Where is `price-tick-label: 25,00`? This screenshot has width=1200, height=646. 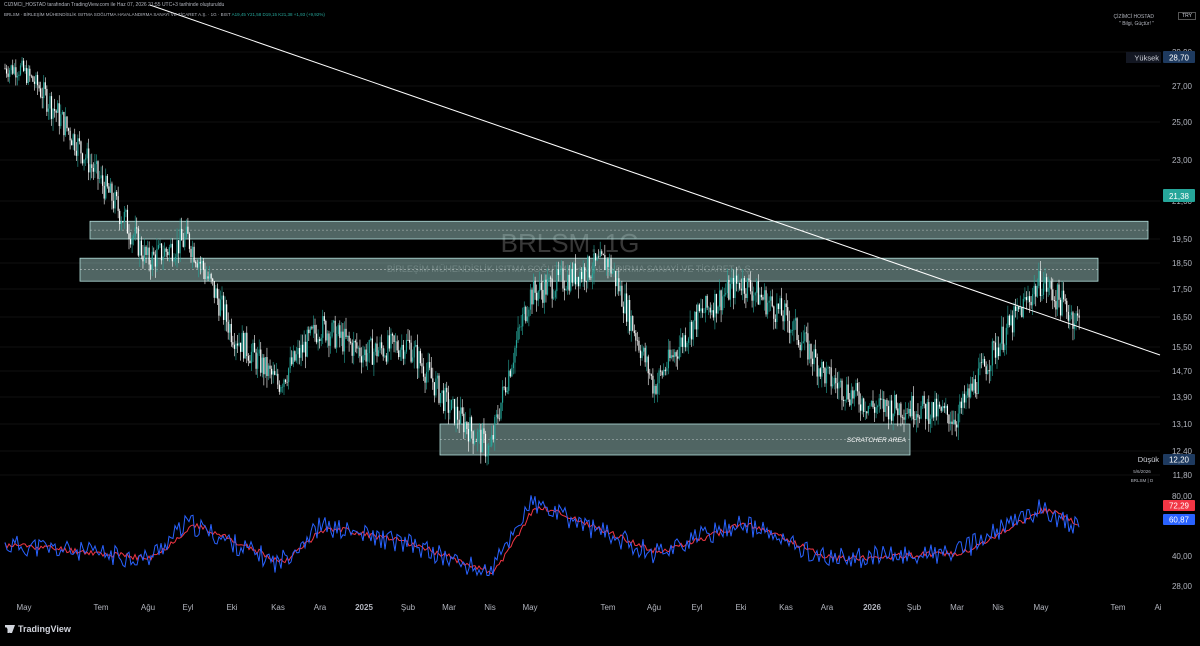 price-tick-label: 25,00 is located at coordinates (1182, 122).